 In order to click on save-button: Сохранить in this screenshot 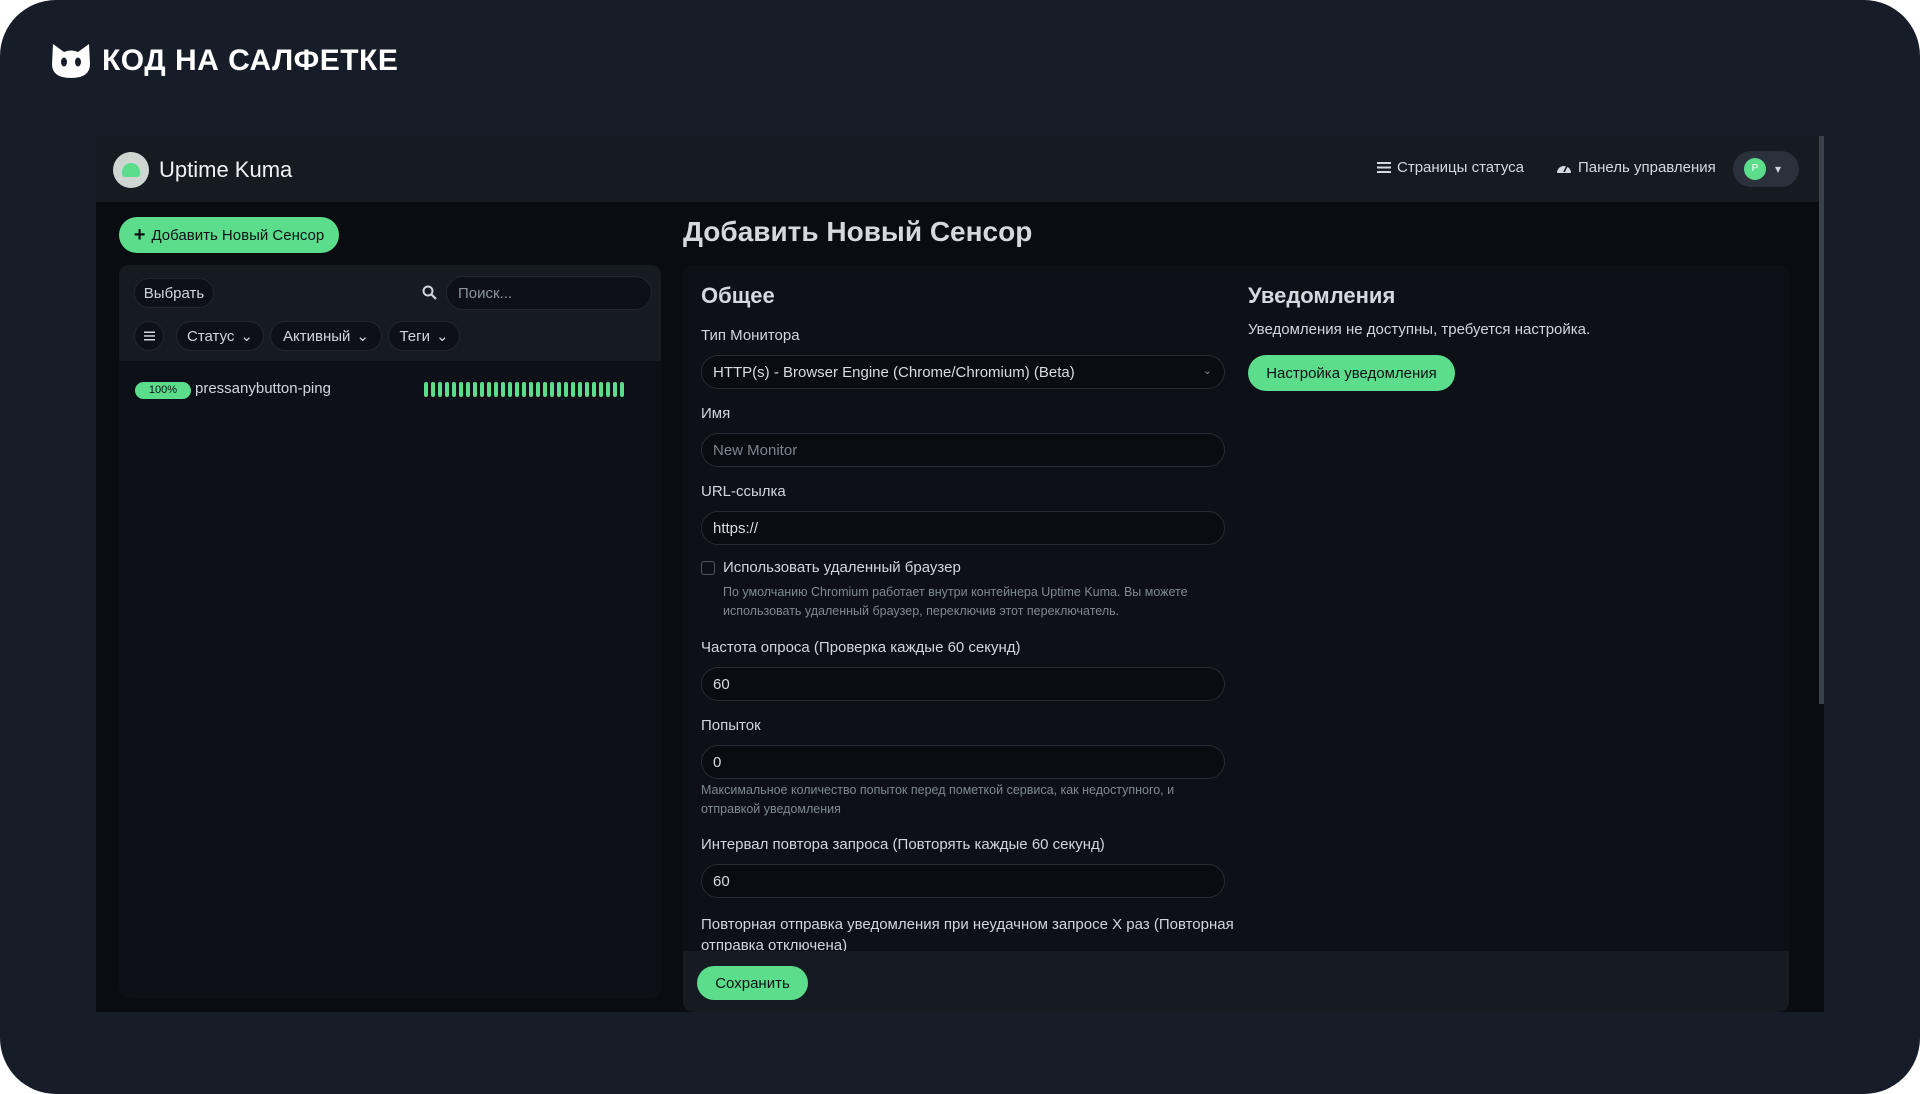, I will do `click(752, 983)`.